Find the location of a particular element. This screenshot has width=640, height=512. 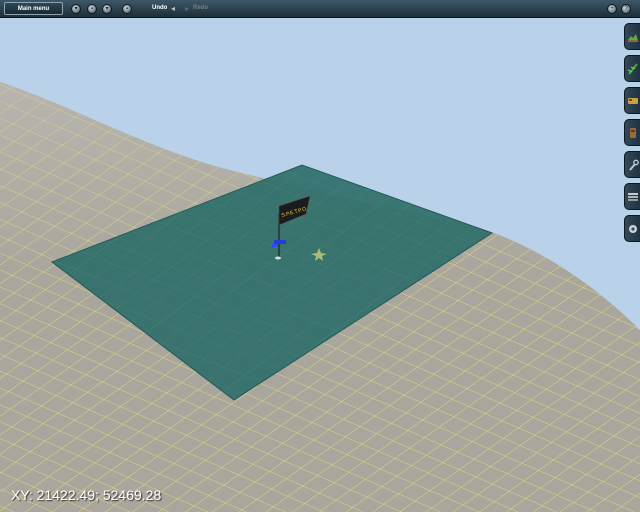

wrench-tool-tab is located at coordinates (632, 164).